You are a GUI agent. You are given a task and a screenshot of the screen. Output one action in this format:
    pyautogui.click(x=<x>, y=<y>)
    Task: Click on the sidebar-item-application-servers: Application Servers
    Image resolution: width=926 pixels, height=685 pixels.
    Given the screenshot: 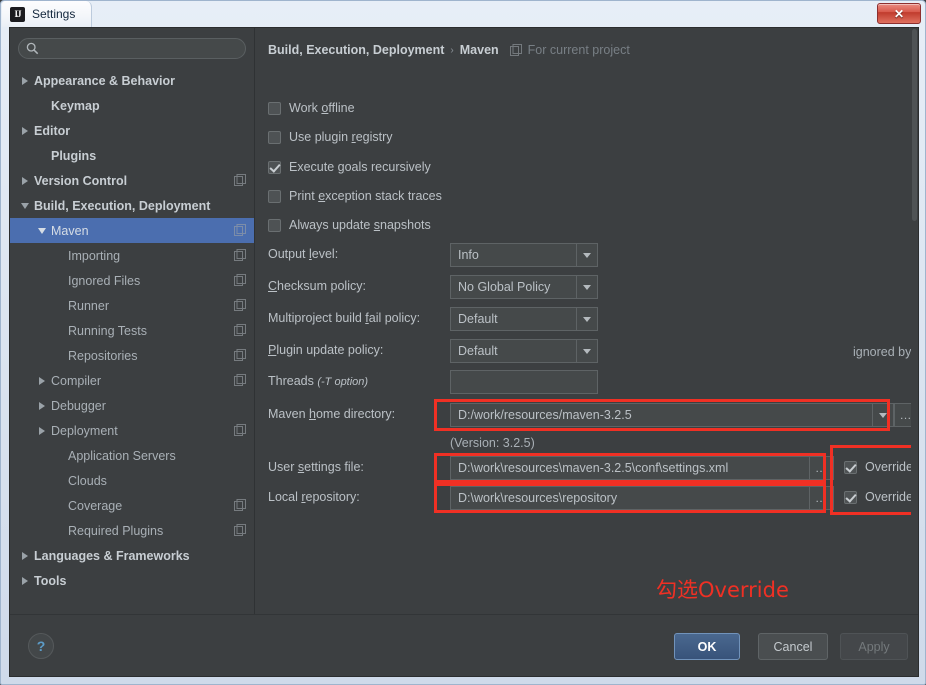 What is the action you would take?
    pyautogui.click(x=132, y=455)
    